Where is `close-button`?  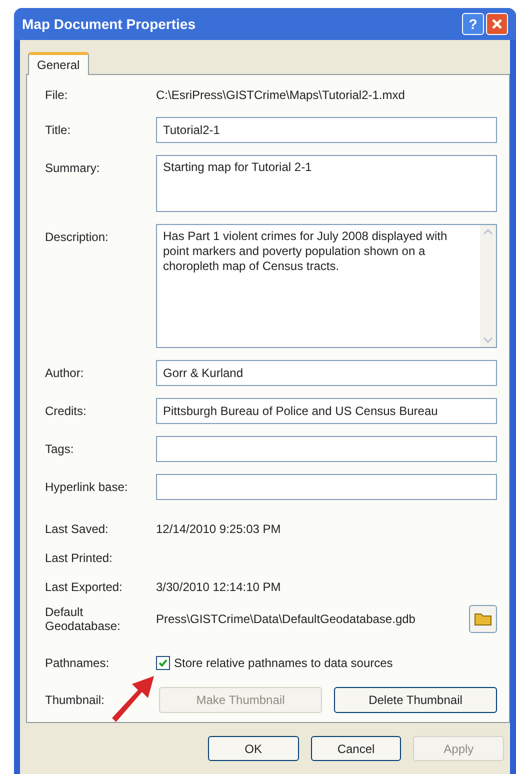
close-button is located at coordinates (497, 24).